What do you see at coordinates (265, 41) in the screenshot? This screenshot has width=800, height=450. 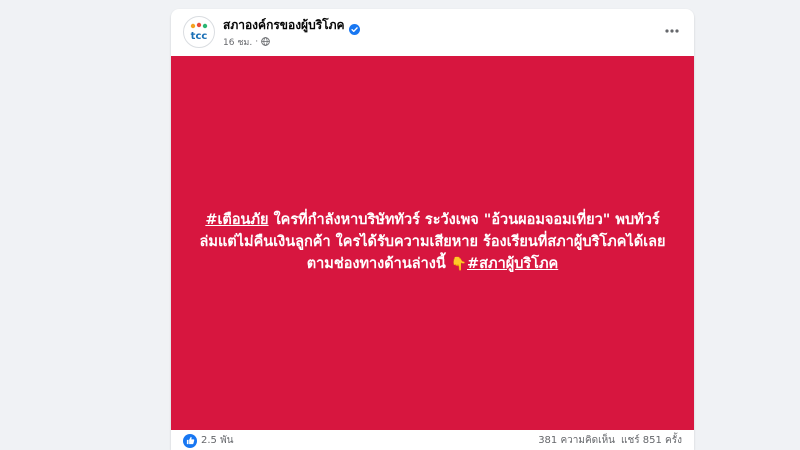 I see `globe-icon` at bounding box center [265, 41].